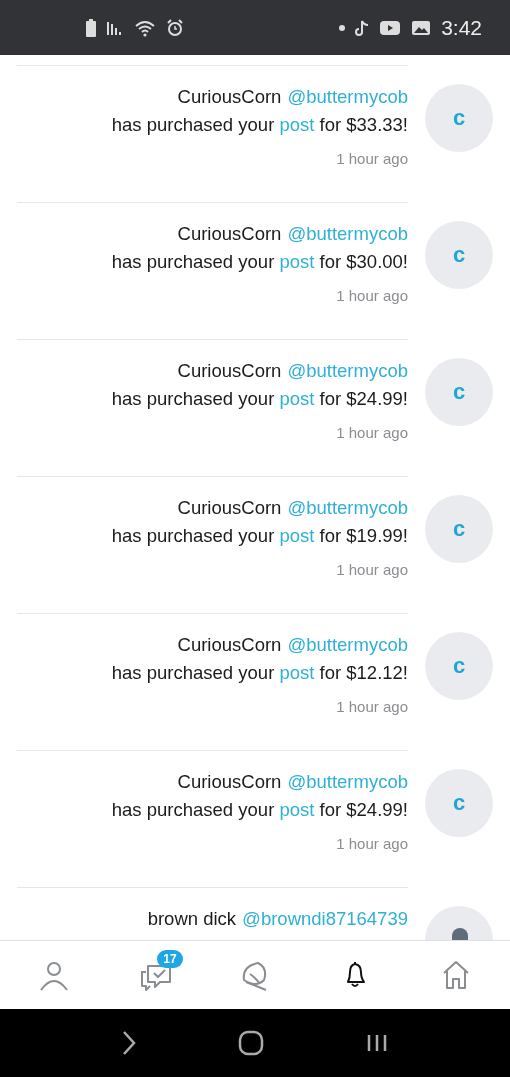  I want to click on notification-message: has purchased your post for $30.00!, so click(259, 262).